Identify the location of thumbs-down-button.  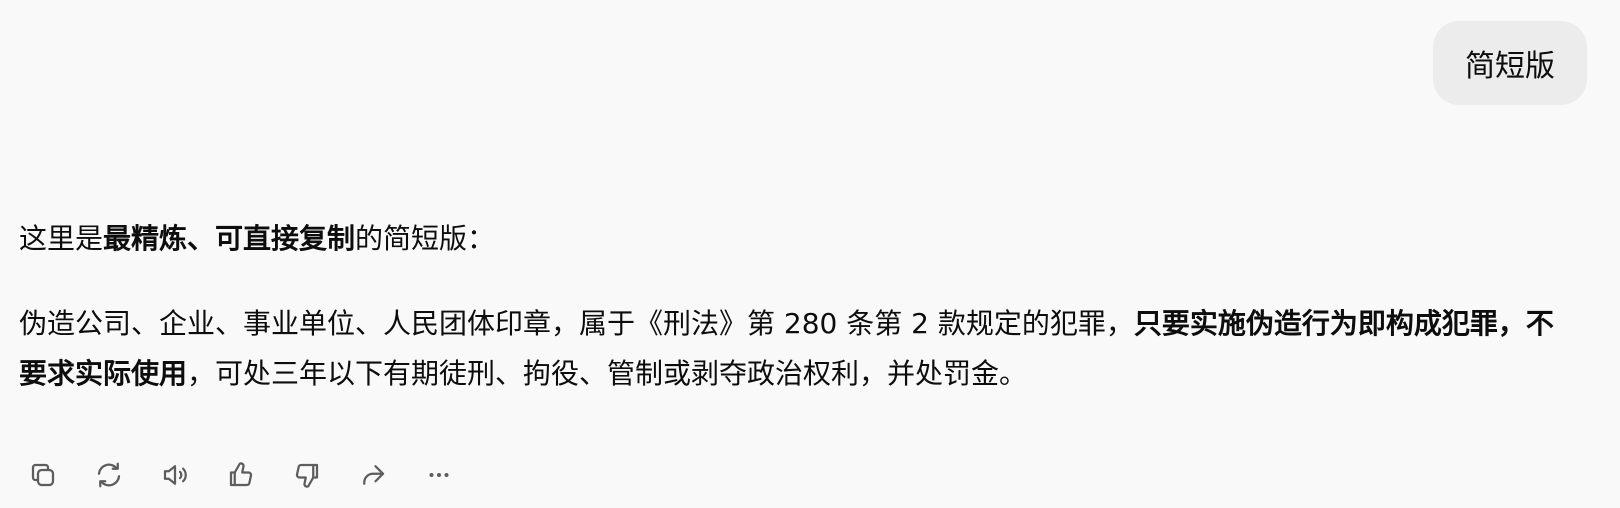
(307, 475).